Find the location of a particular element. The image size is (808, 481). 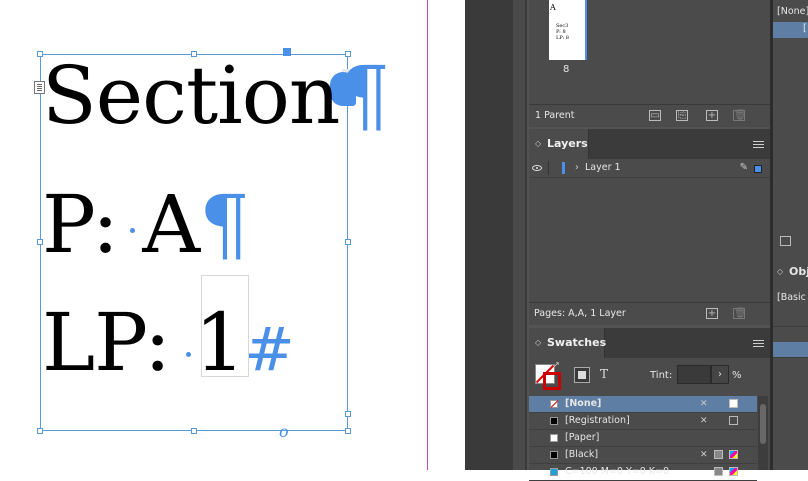

visibility-eye-icon is located at coordinates (537, 168).